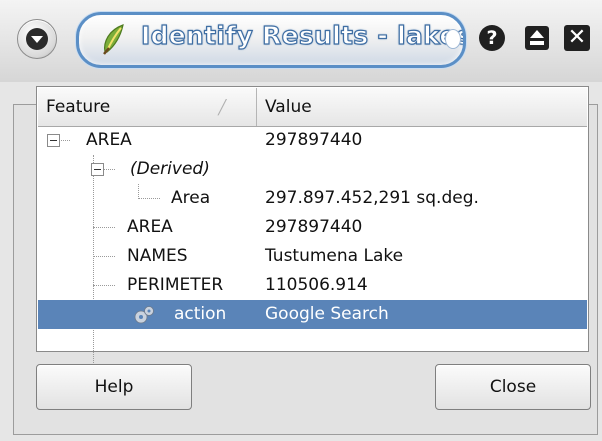 This screenshot has height=441, width=602. I want to click on feature-value: 297.897.452,291 sq.deg., so click(372, 198).